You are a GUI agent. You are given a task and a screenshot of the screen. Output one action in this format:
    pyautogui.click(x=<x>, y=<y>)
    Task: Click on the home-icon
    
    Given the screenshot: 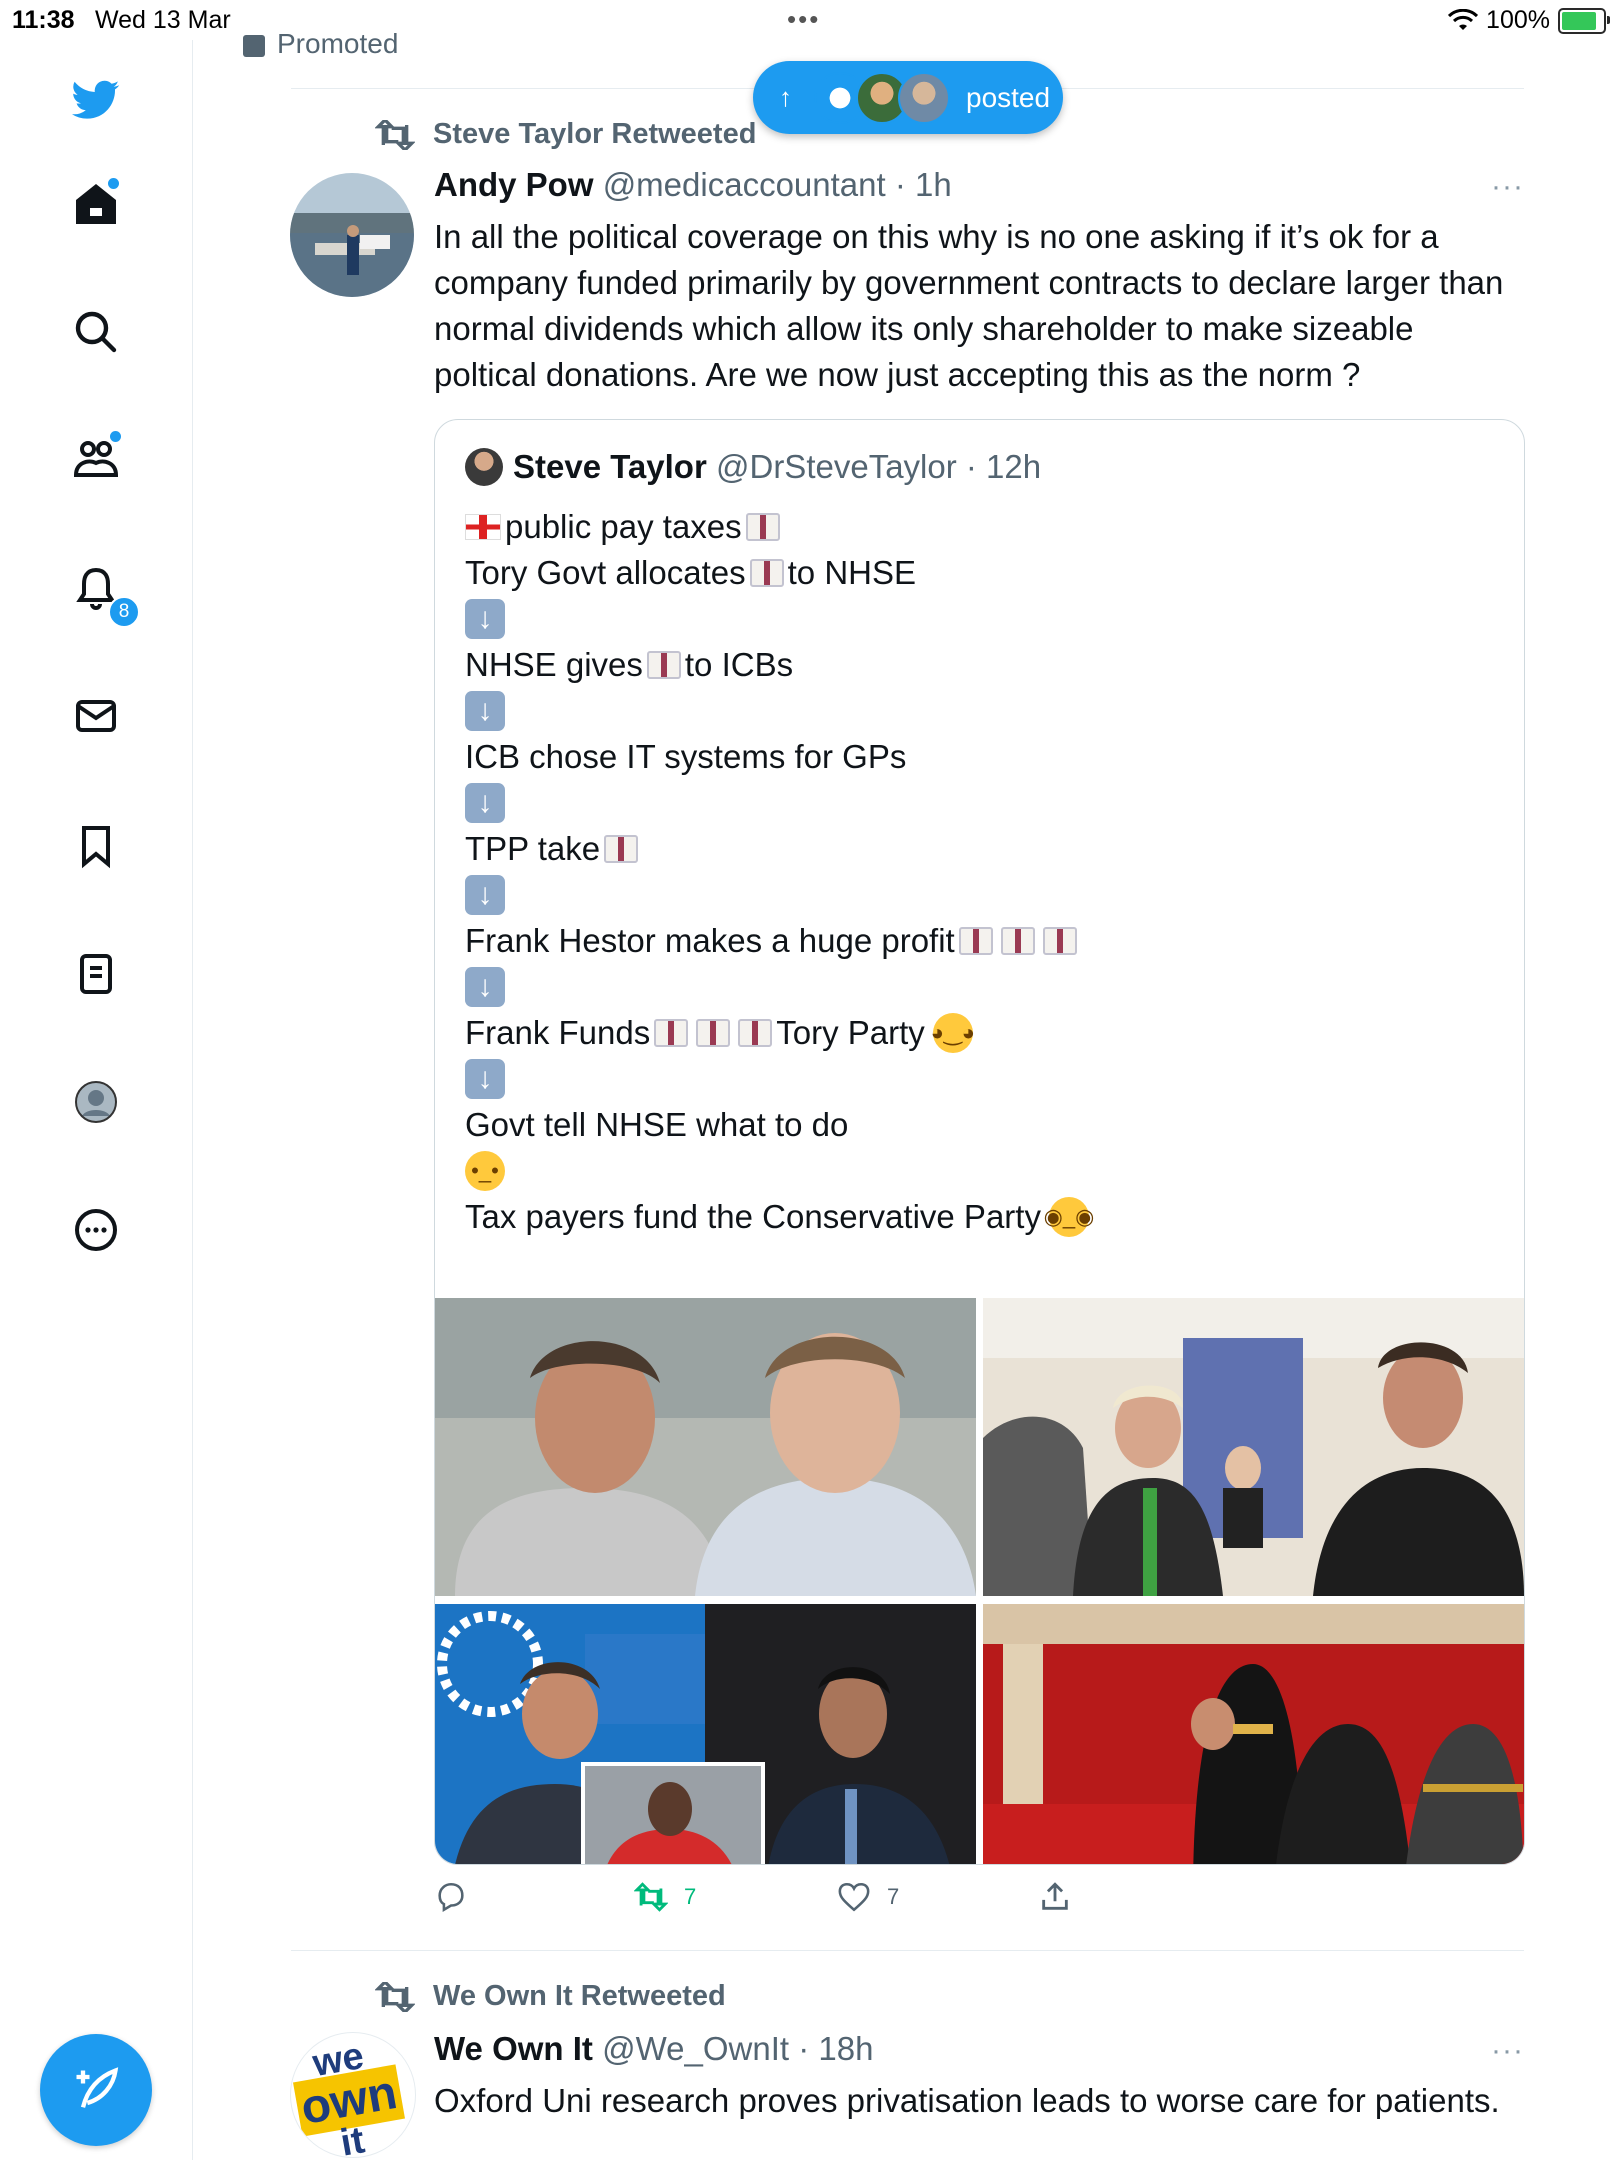 What is the action you would take?
    pyautogui.click(x=96, y=204)
    